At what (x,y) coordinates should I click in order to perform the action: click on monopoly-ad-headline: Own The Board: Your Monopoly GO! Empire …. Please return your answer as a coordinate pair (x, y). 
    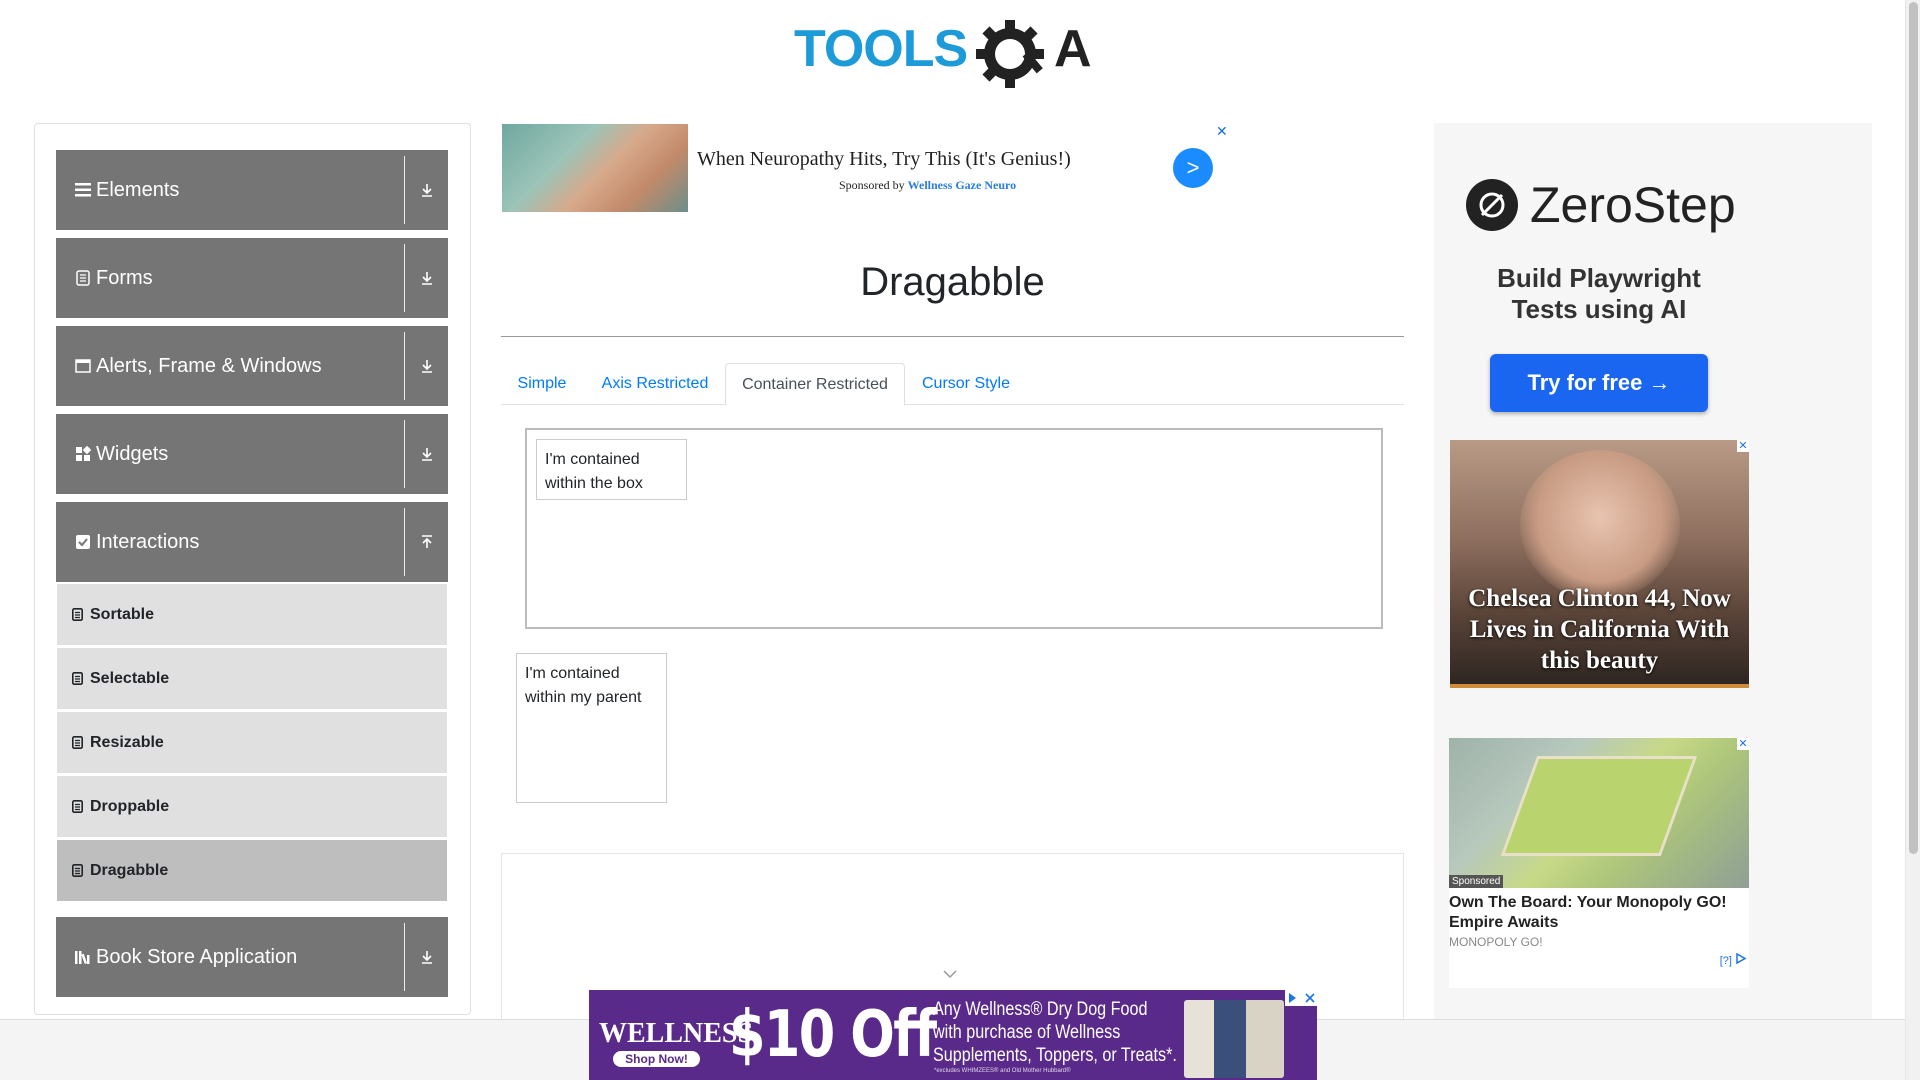
    Looking at the image, I should click on (1599, 913).